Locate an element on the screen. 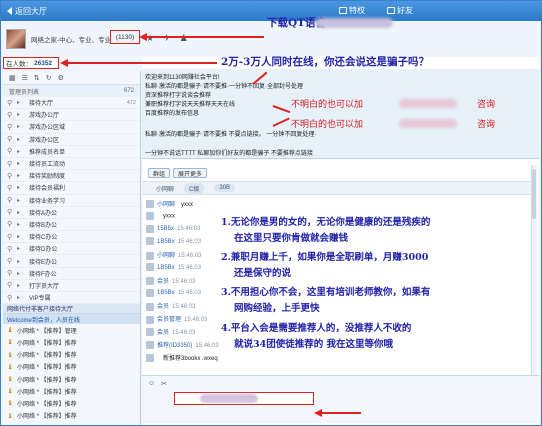  refresh-icon: ↻ is located at coordinates (49, 78).